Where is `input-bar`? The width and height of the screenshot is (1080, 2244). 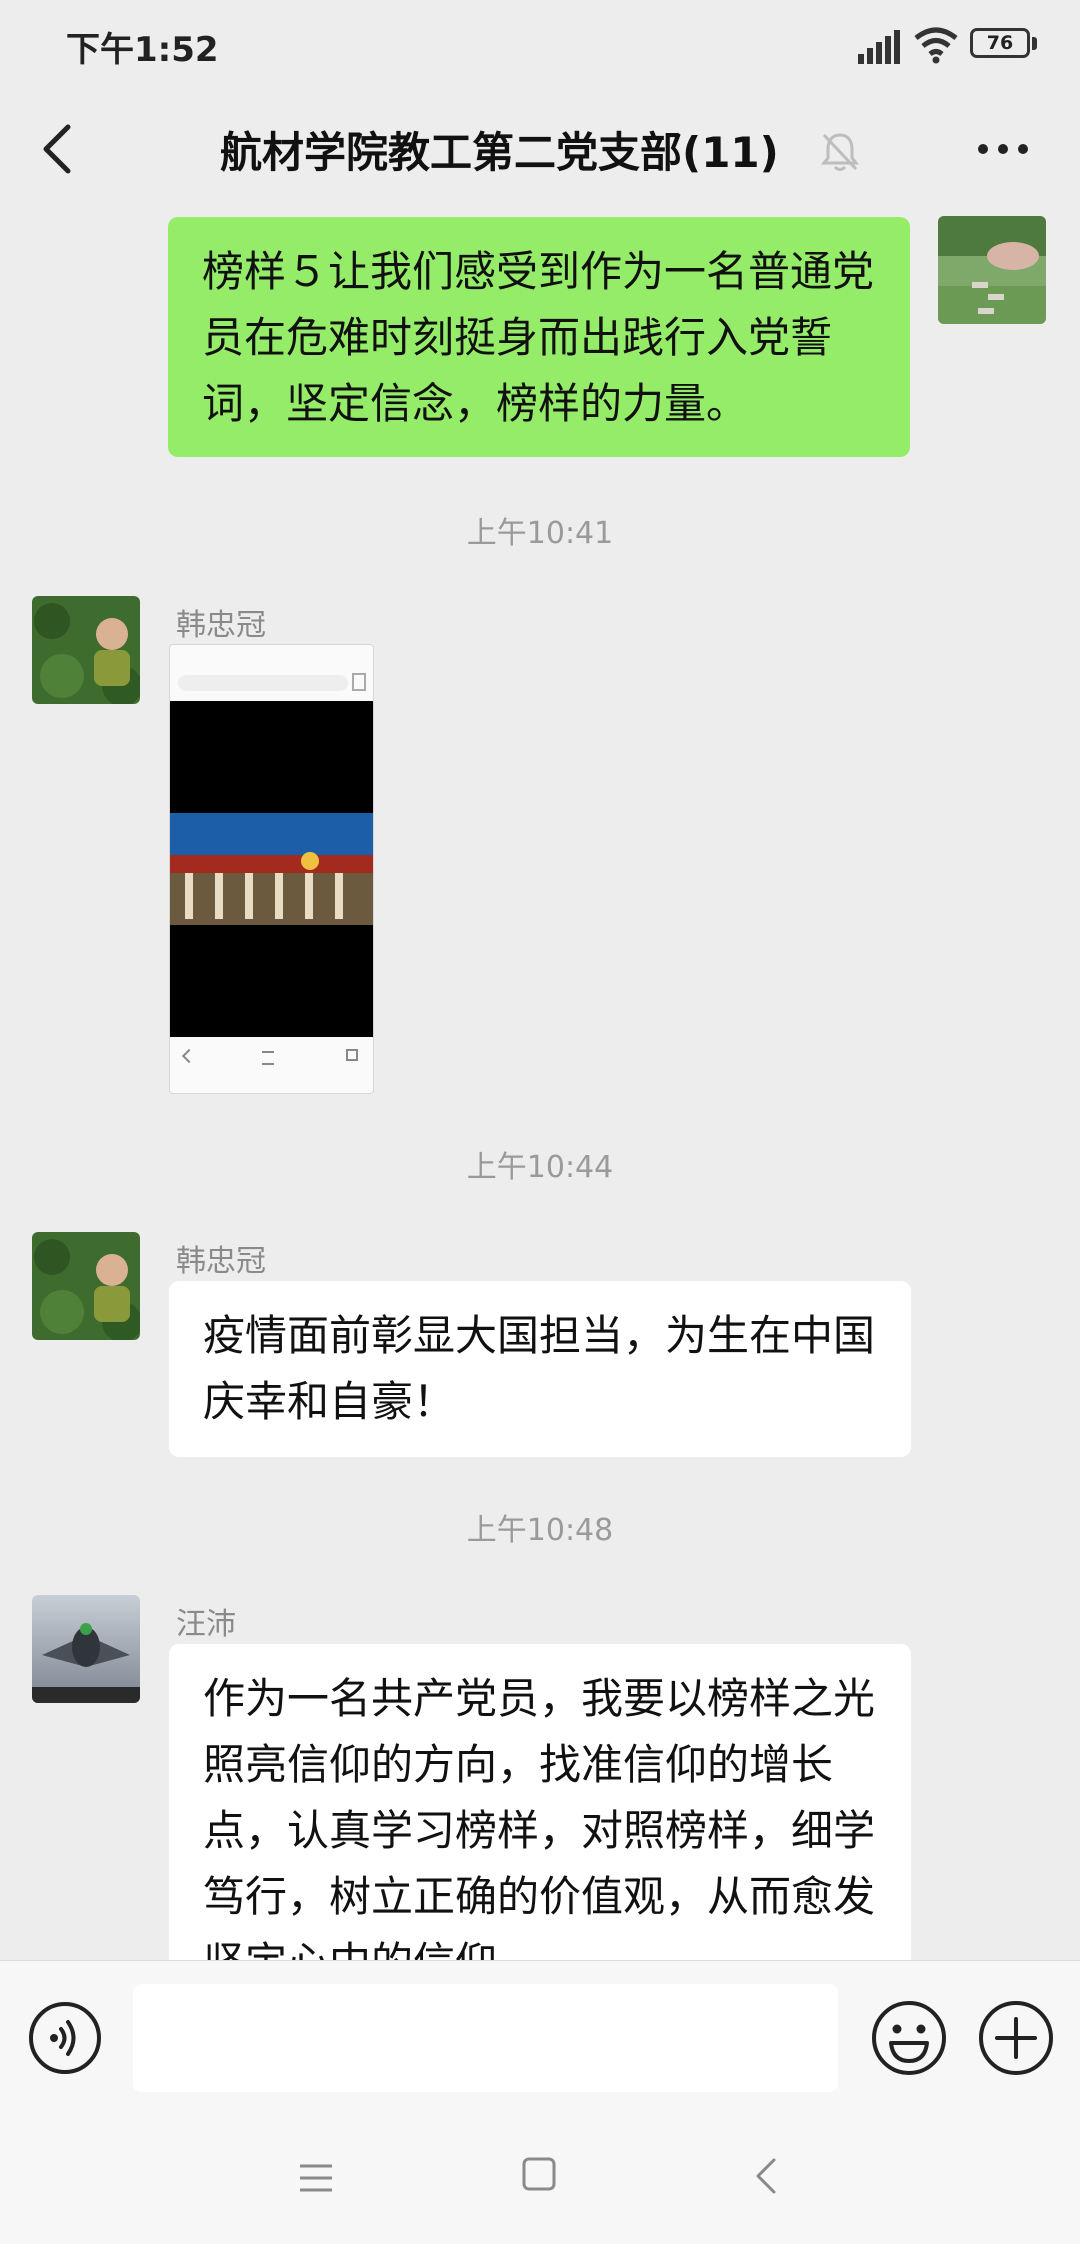
input-bar is located at coordinates (540, 2036).